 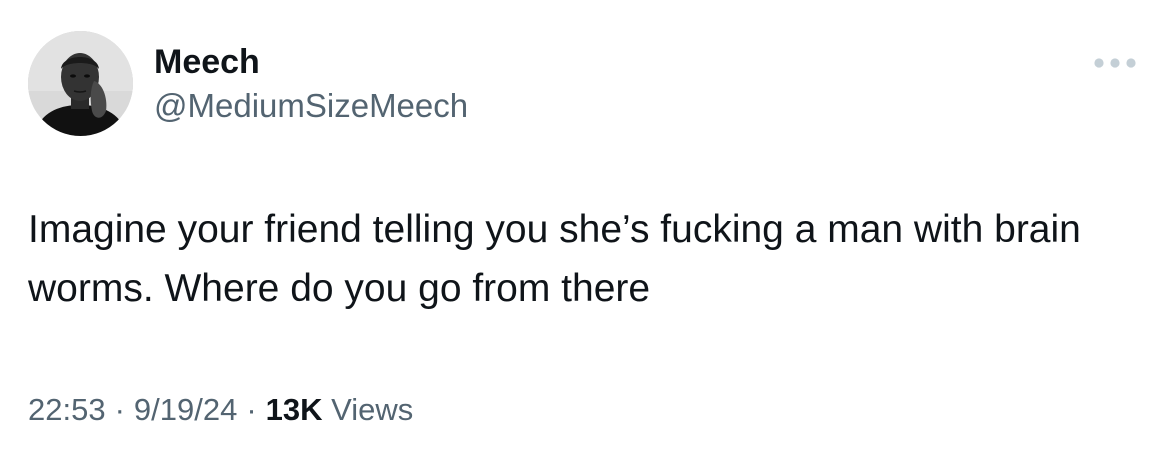 I want to click on avatar, so click(x=80, y=83).